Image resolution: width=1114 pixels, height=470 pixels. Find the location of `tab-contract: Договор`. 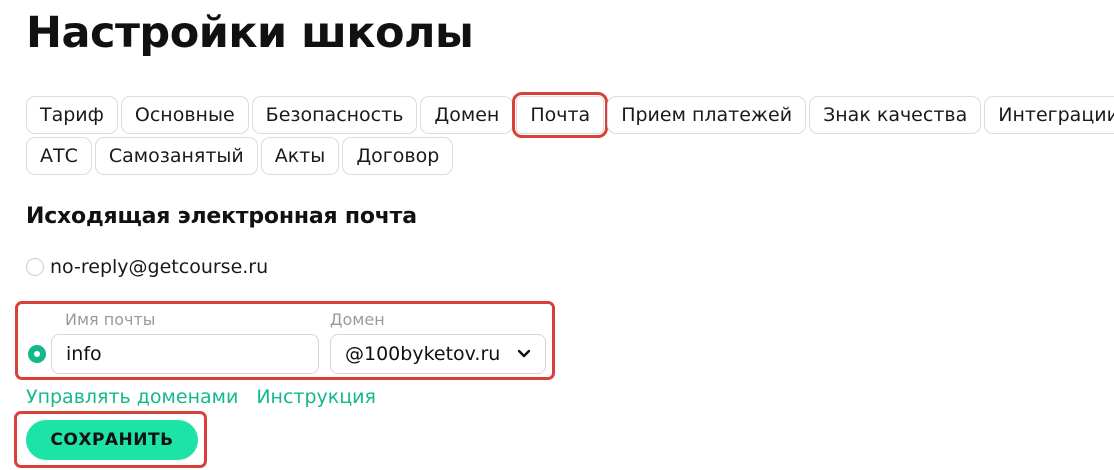

tab-contract: Договор is located at coordinates (398, 156).